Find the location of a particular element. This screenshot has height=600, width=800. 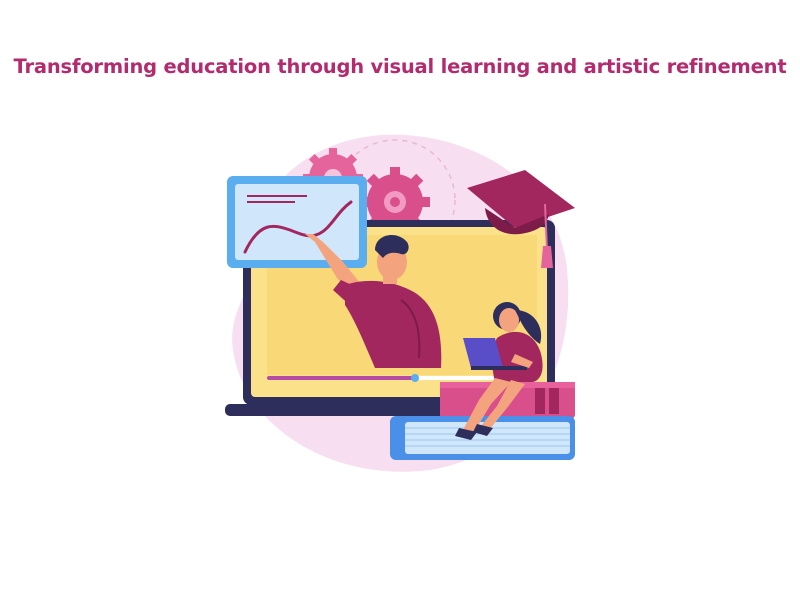

video-progress-fill is located at coordinates (341, 378).